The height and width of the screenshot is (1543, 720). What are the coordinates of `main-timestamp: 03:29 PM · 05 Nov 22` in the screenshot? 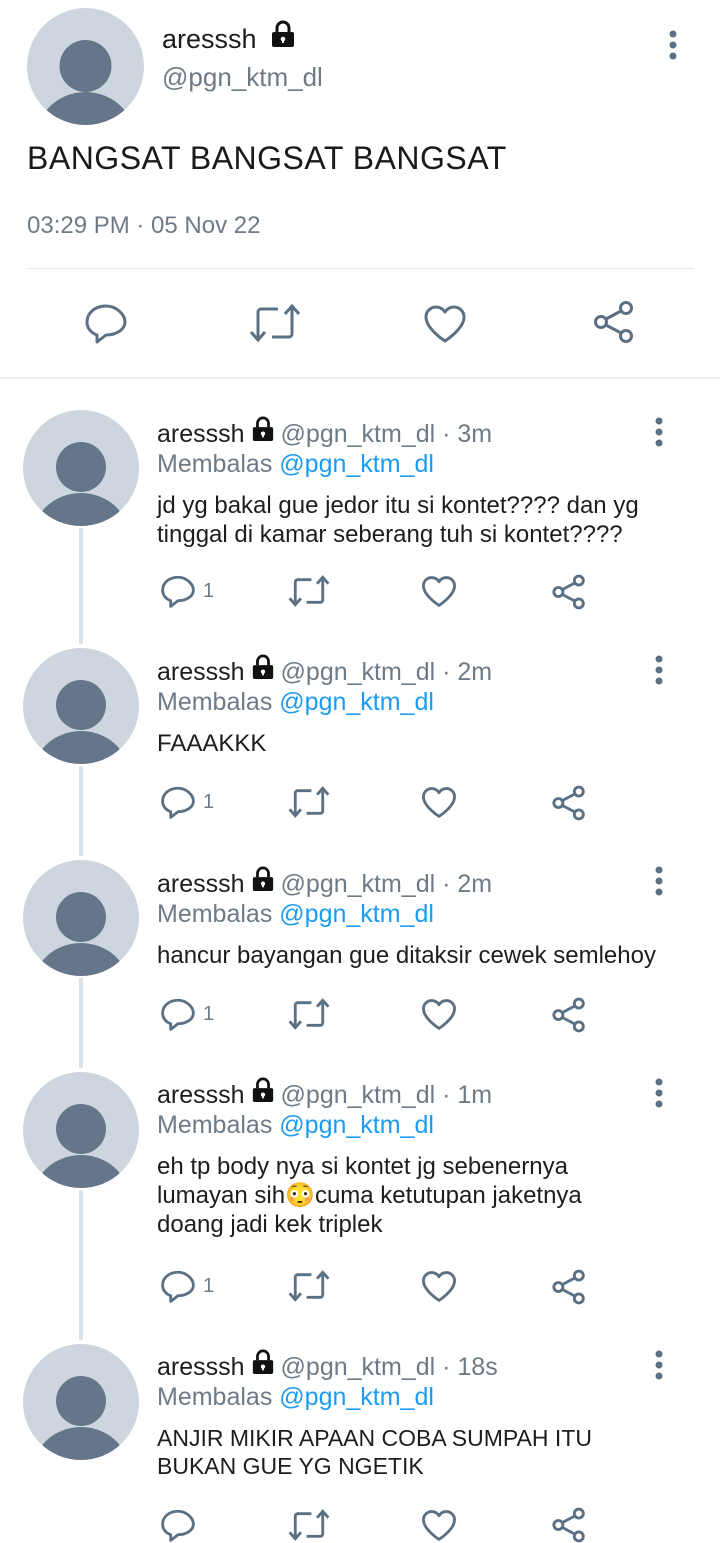 It's located at (144, 225).